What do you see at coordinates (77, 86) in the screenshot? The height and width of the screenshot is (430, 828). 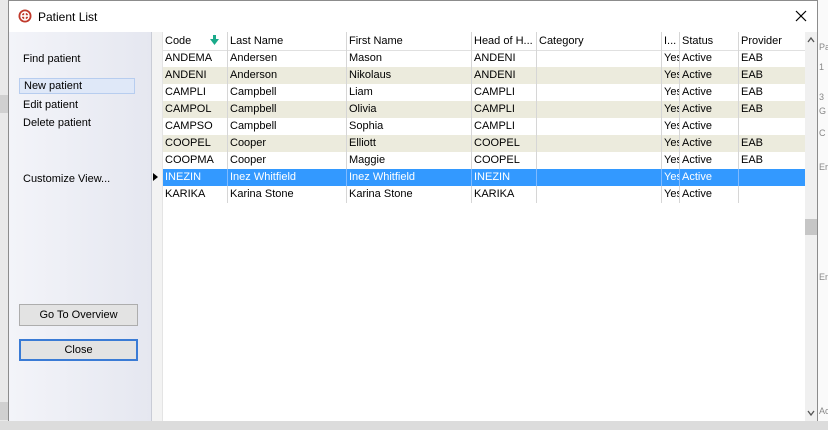 I see `new-patient-link: New patient` at bounding box center [77, 86].